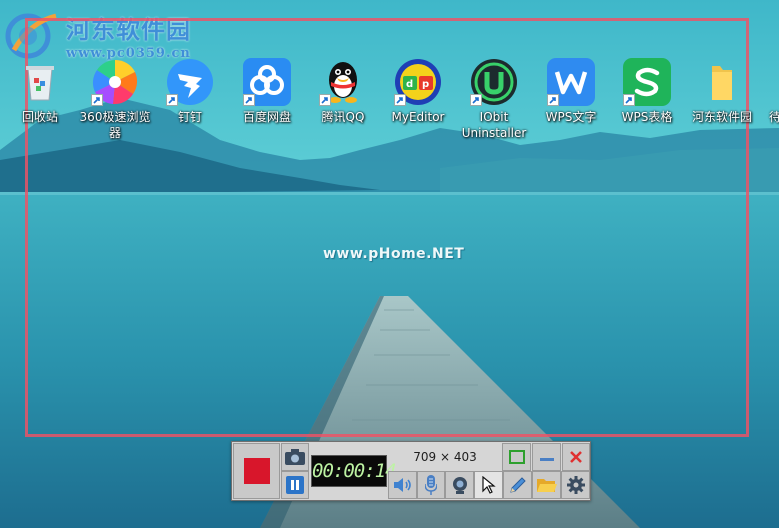 Image resolution: width=779 pixels, height=528 pixels. I want to click on region-dimensions: 709 × 403, so click(445, 457).